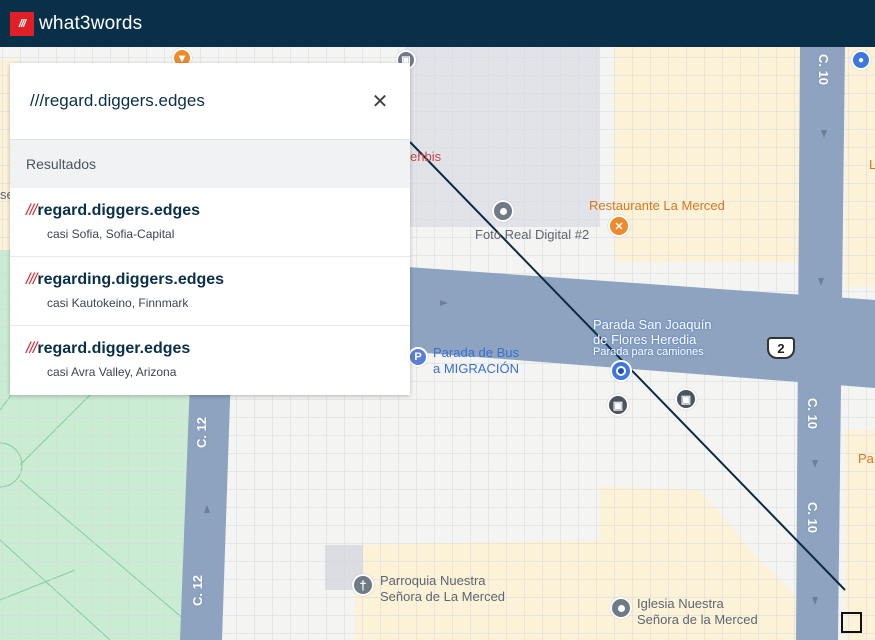 This screenshot has width=875, height=640. I want to click on results-heading: Resultados, so click(210, 164).